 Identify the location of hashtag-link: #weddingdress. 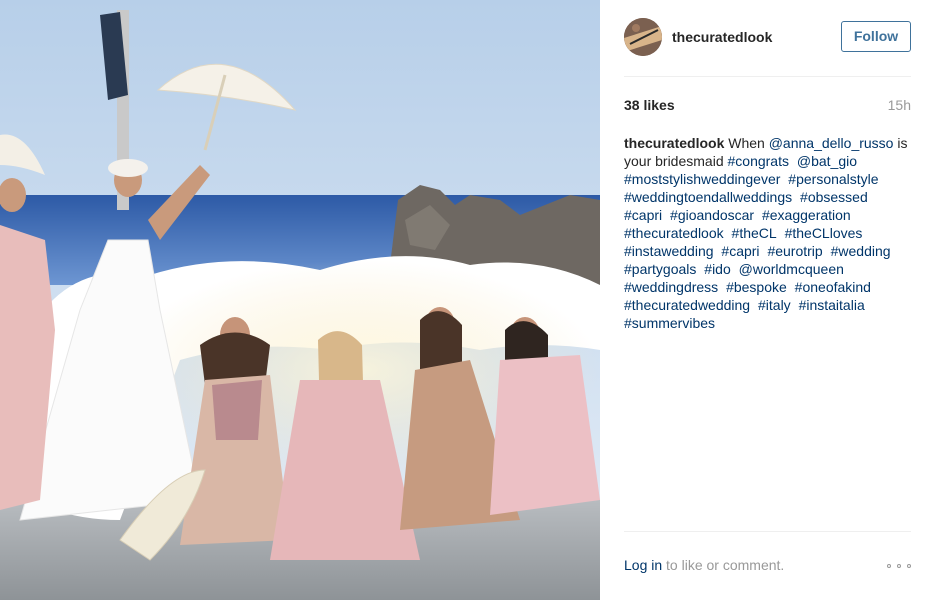
(671, 287).